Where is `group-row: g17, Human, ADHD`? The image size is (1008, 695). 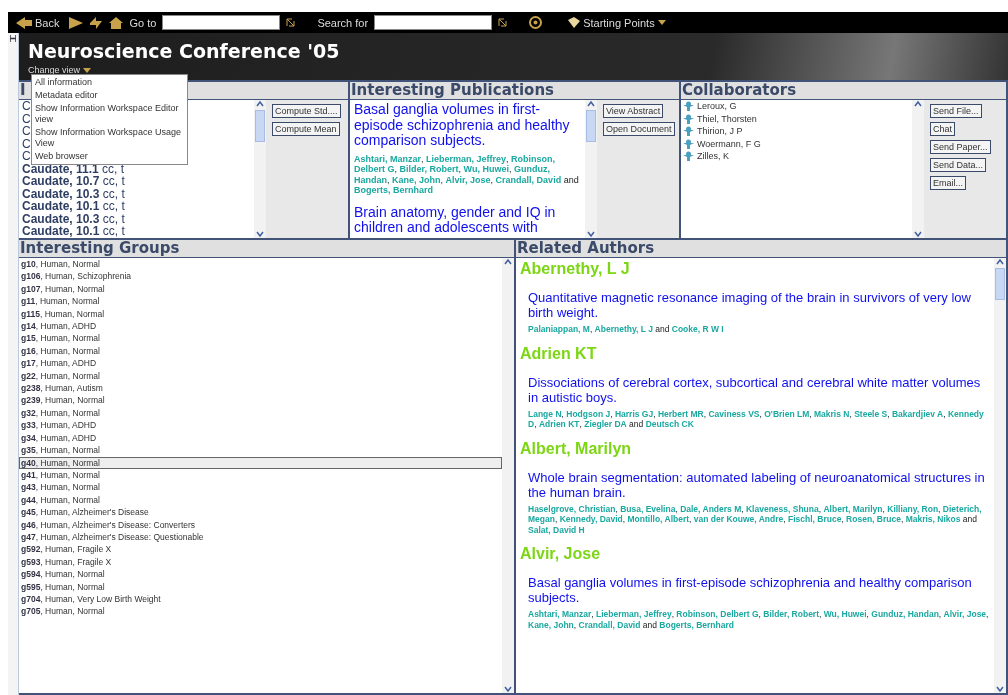 group-row: g17, Human, ADHD is located at coordinates (260, 363).